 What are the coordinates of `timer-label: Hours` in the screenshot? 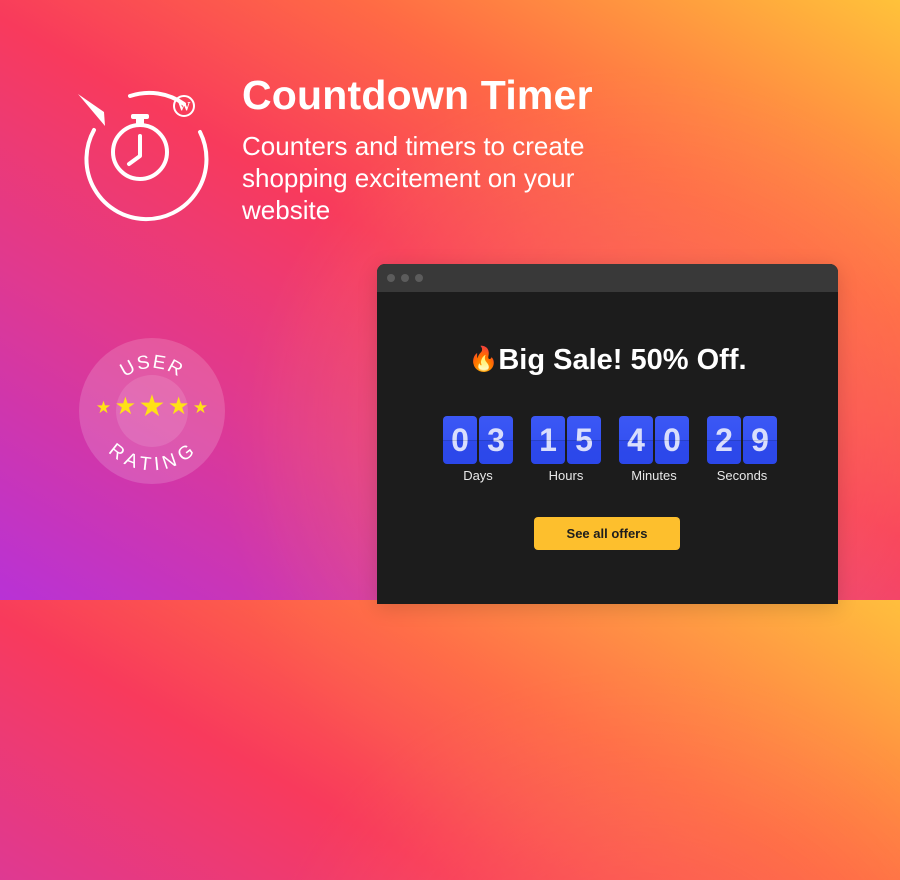 It's located at (566, 475).